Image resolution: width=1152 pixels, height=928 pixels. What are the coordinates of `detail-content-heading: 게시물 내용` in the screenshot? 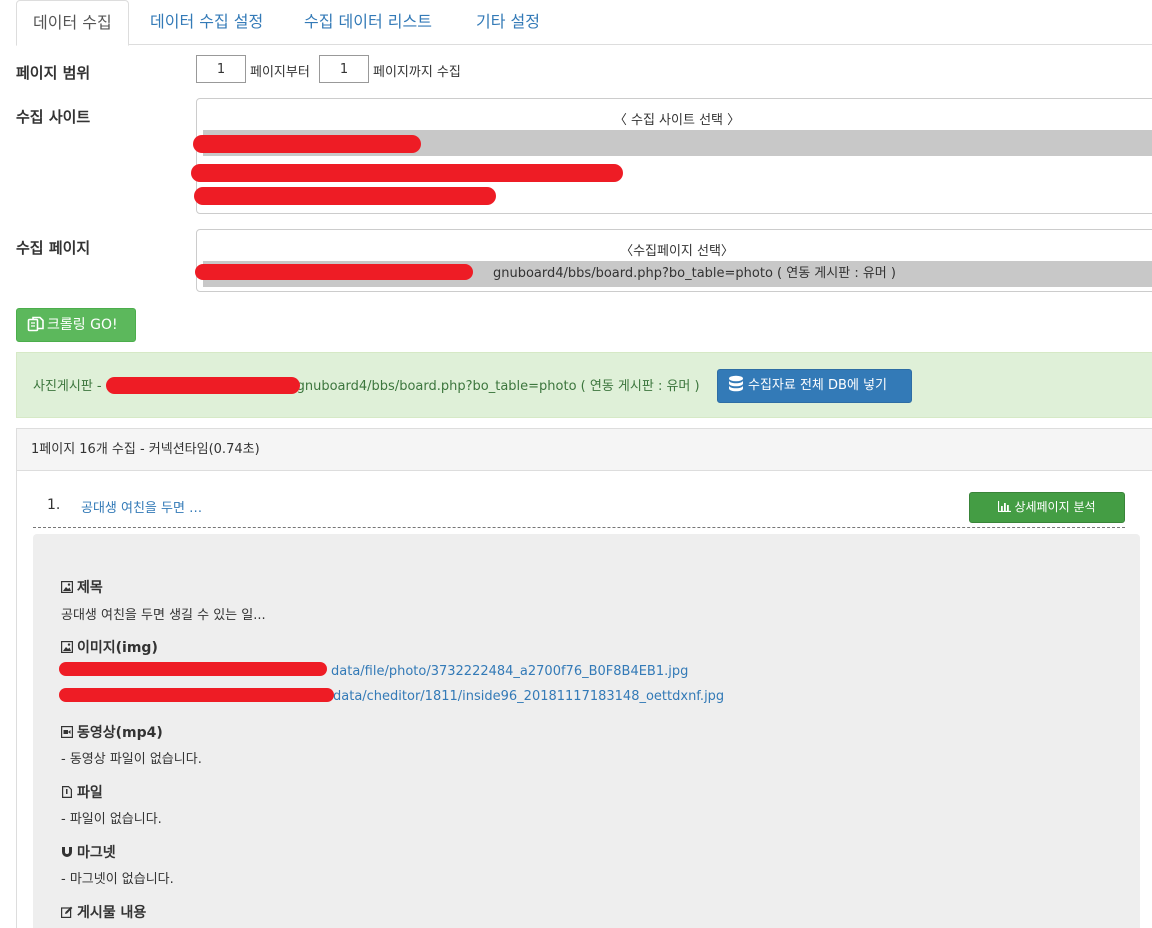 It's located at (103, 912).